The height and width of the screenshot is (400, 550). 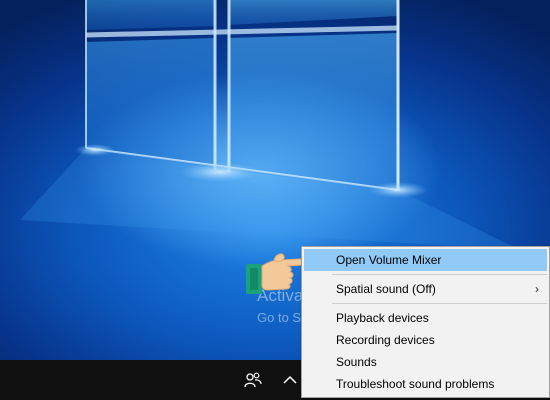 What do you see at coordinates (290, 380) in the screenshot?
I see `chevron-up-icon` at bounding box center [290, 380].